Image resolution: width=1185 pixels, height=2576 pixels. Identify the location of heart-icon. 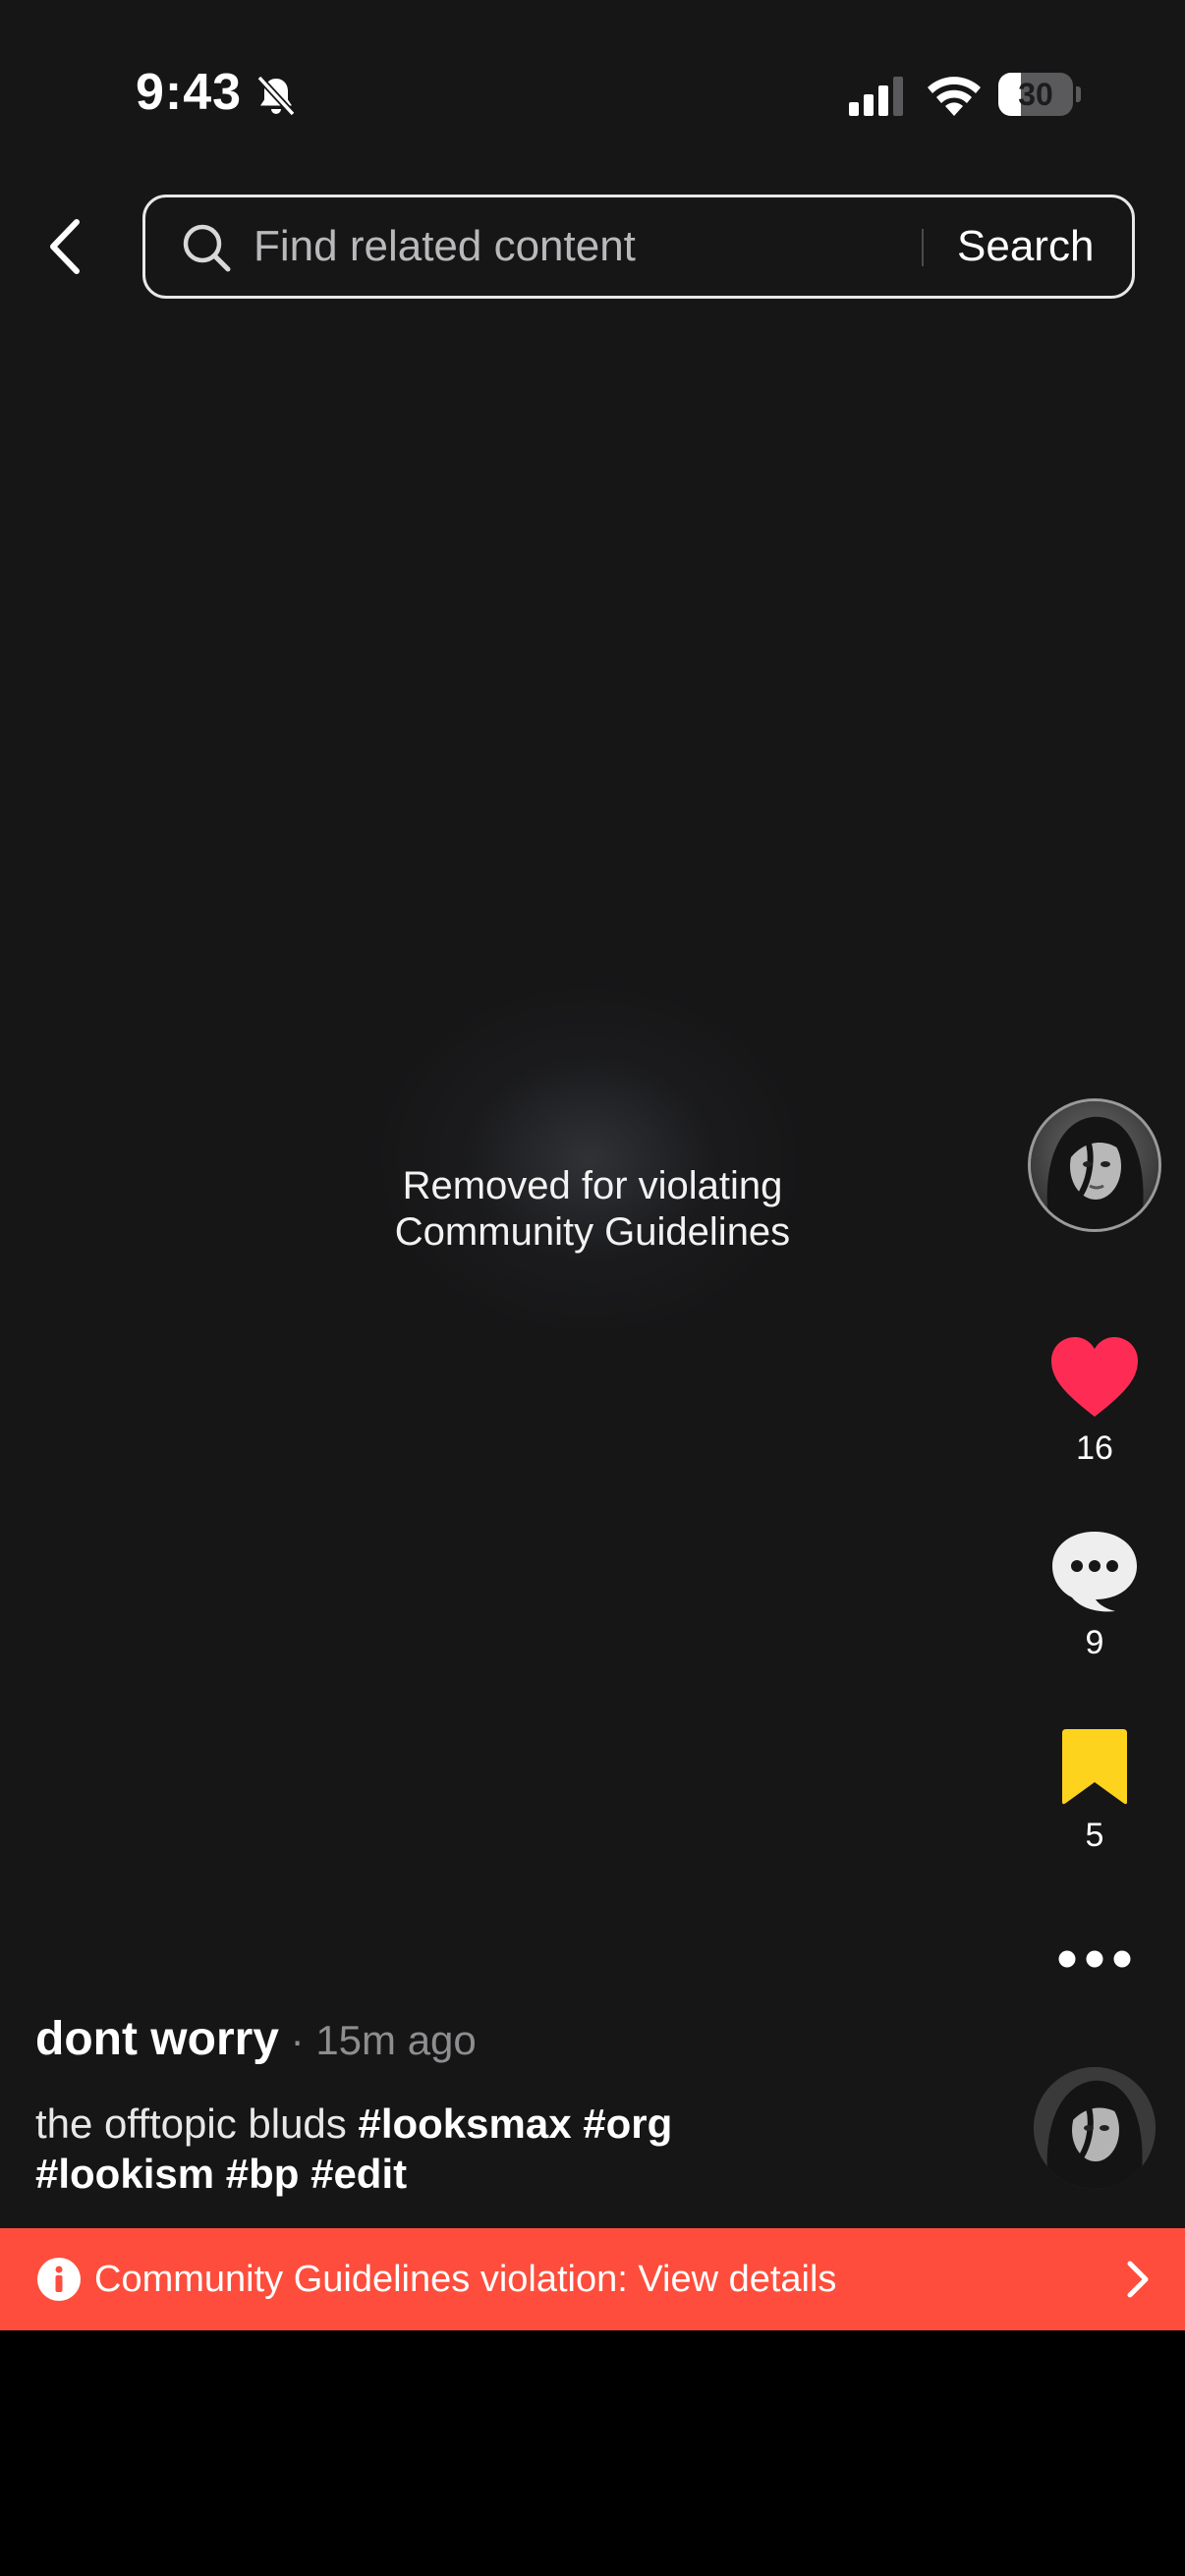
(1095, 1377).